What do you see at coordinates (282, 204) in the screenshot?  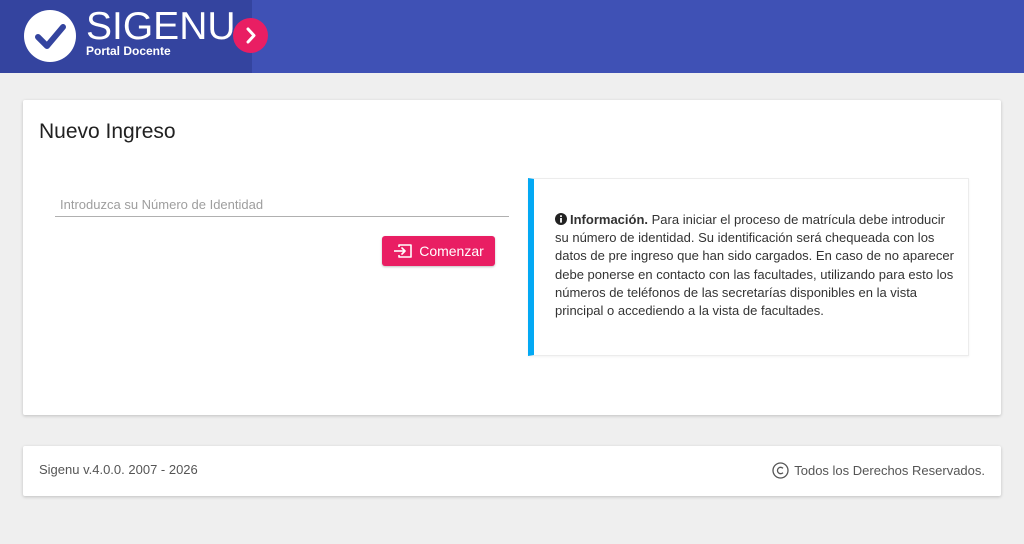 I see `identity-number-input` at bounding box center [282, 204].